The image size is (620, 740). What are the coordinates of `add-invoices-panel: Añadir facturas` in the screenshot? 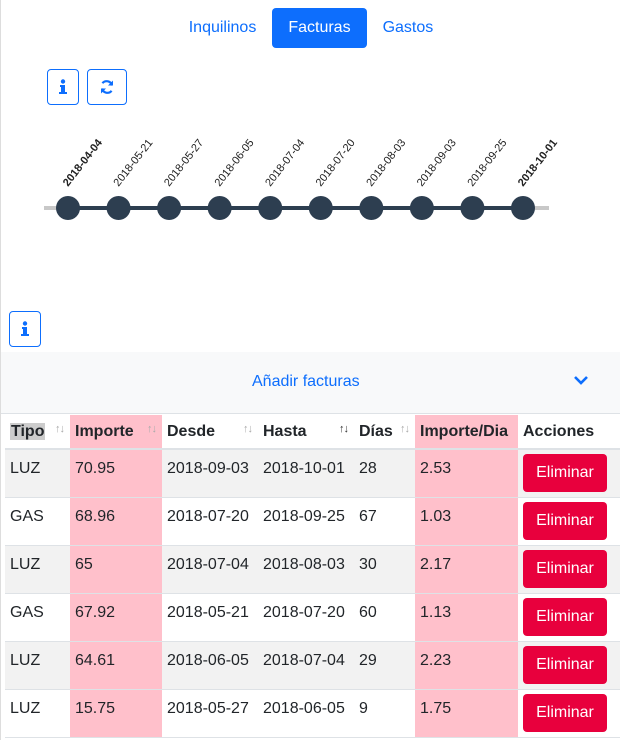 It's located at (310, 383).